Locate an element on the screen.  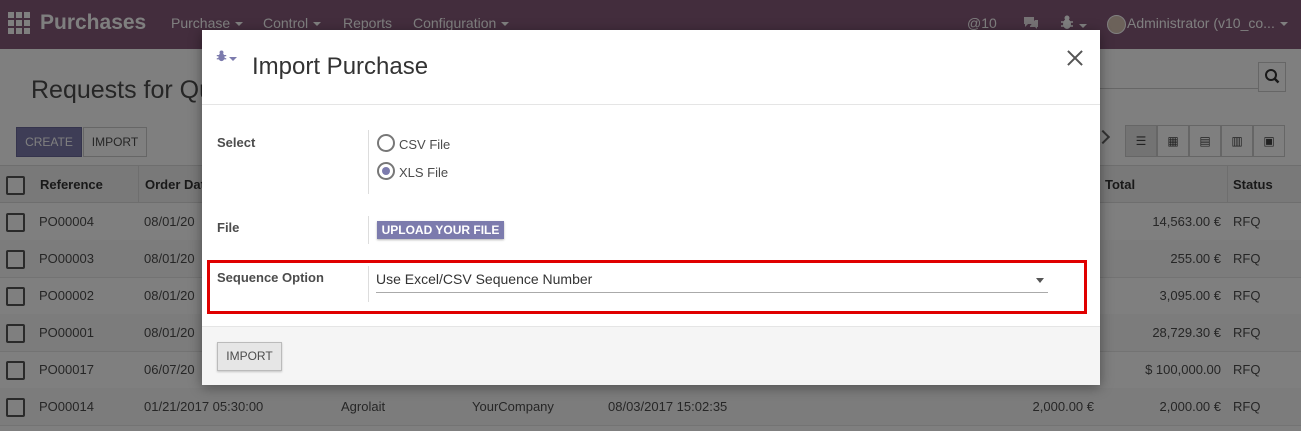
upload-file-button: UPLOAD YOUR FILE is located at coordinates (440, 230).